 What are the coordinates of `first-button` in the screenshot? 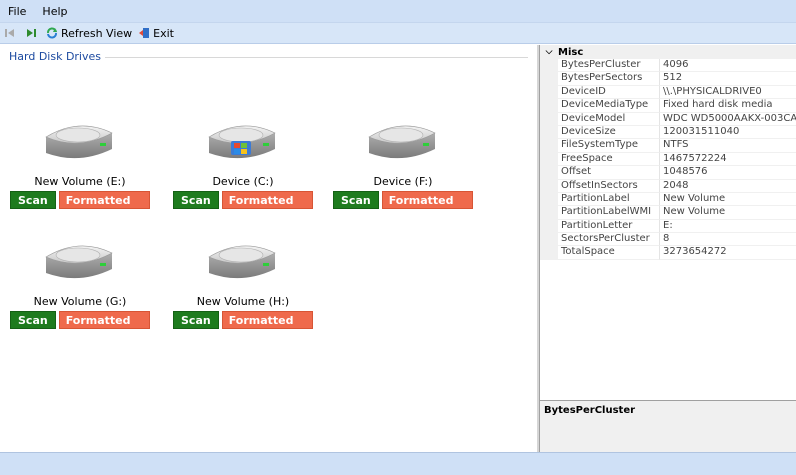 It's located at (11, 33).